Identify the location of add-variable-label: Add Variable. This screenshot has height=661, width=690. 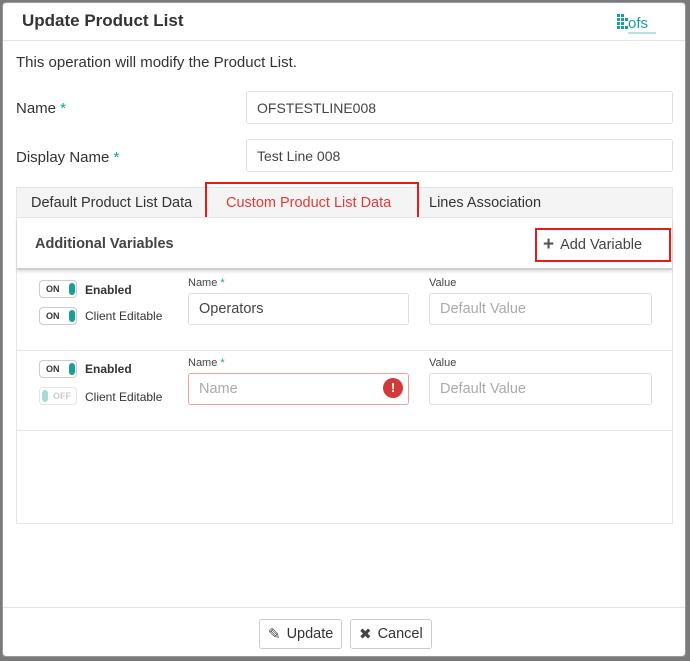
(601, 244).